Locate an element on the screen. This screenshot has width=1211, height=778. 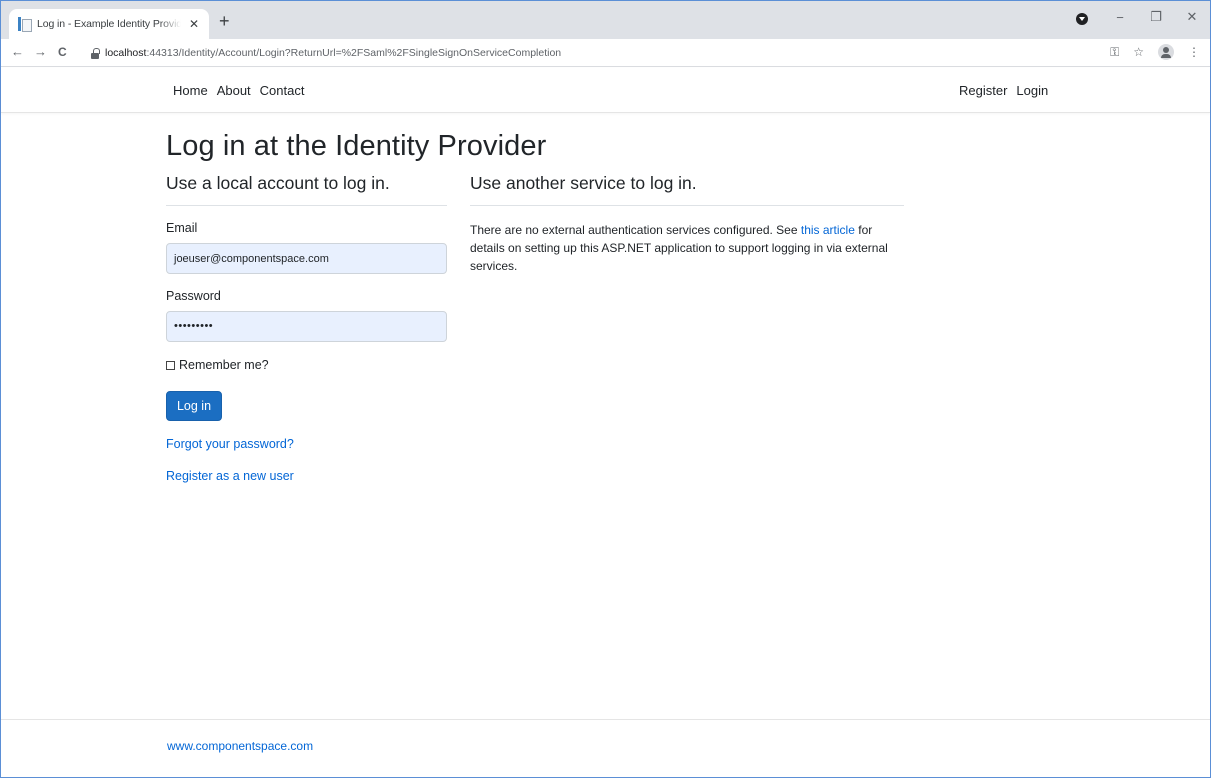
local-account-heading: Use a local account to log in. is located at coordinates (306, 189).